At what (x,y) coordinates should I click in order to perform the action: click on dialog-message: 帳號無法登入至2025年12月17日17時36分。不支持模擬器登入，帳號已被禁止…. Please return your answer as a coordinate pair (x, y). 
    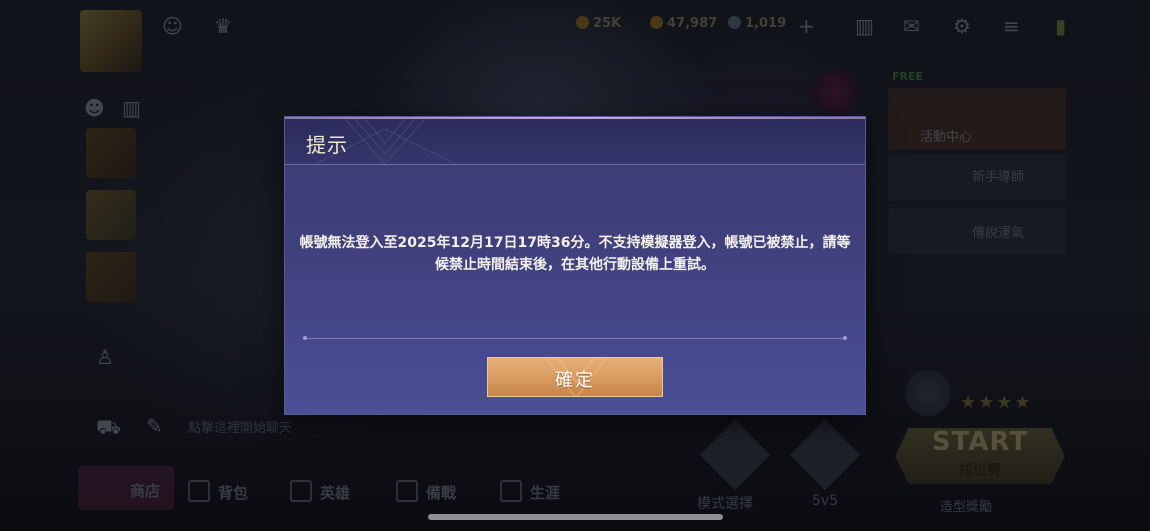
    Looking at the image, I should click on (575, 254).